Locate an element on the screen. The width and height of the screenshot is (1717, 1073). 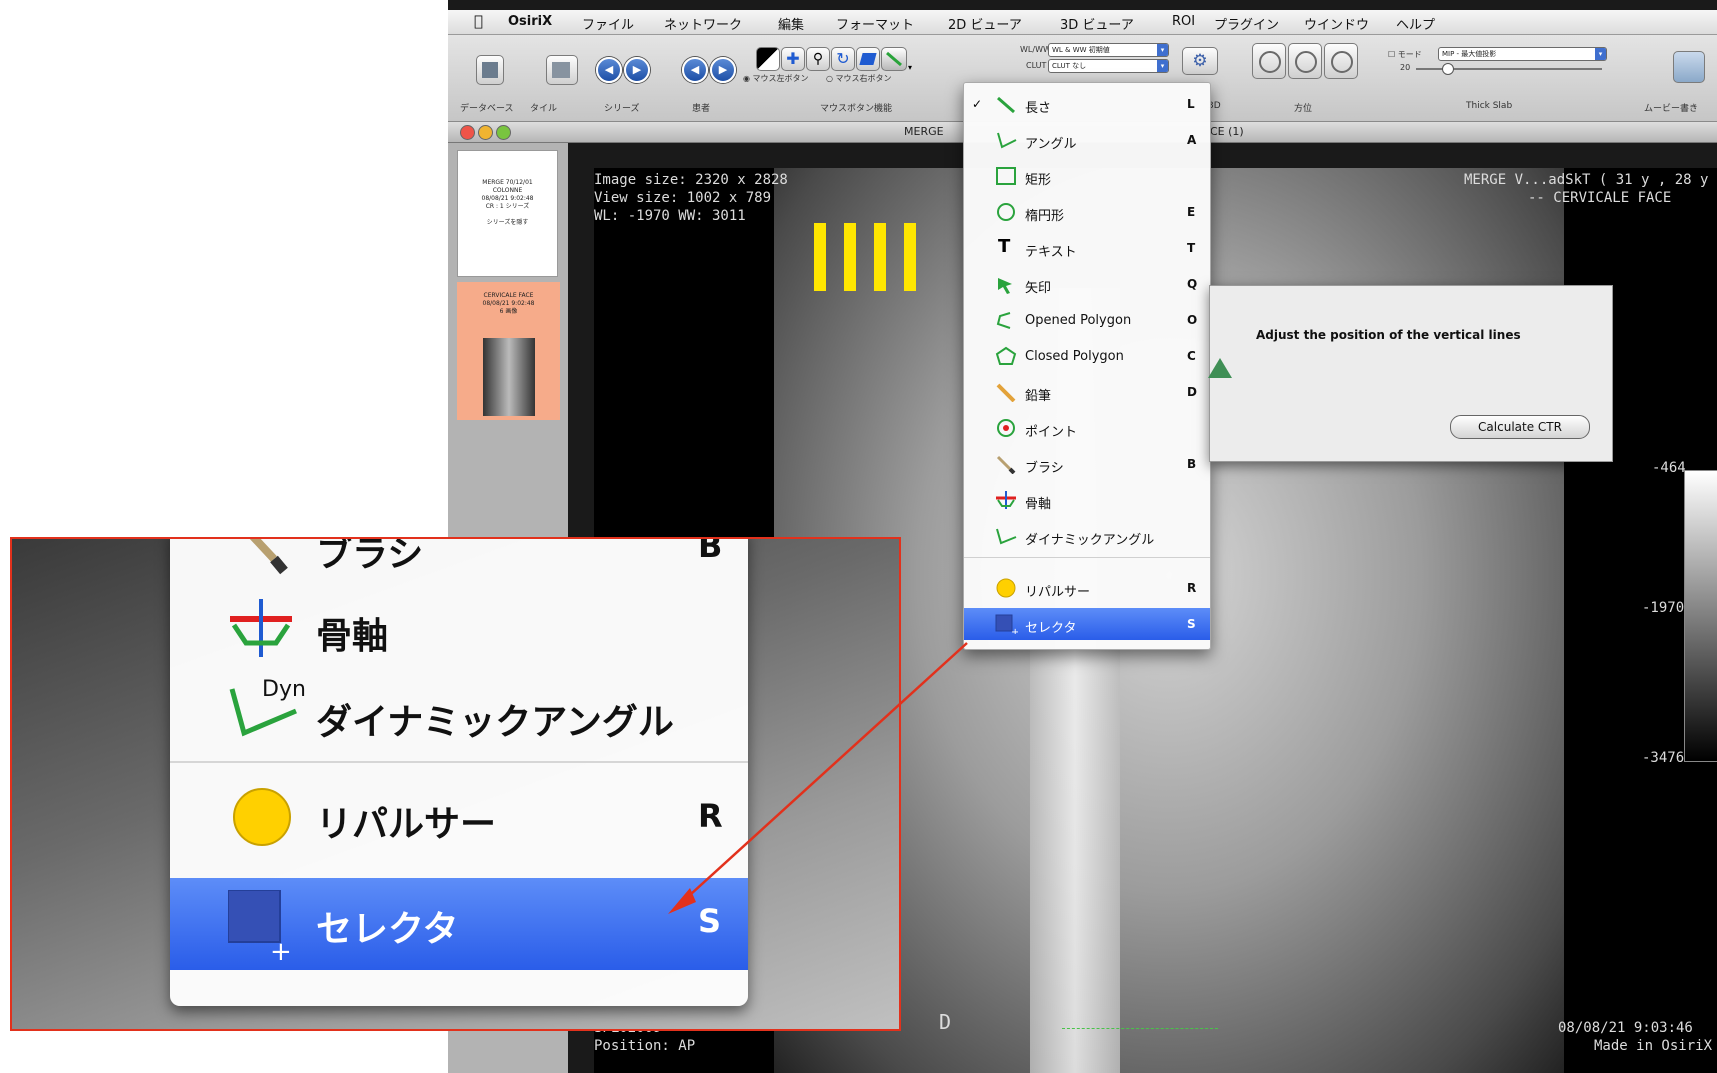
menu-item-bone-axis: 骨軸 is located at coordinates (1087, 500).